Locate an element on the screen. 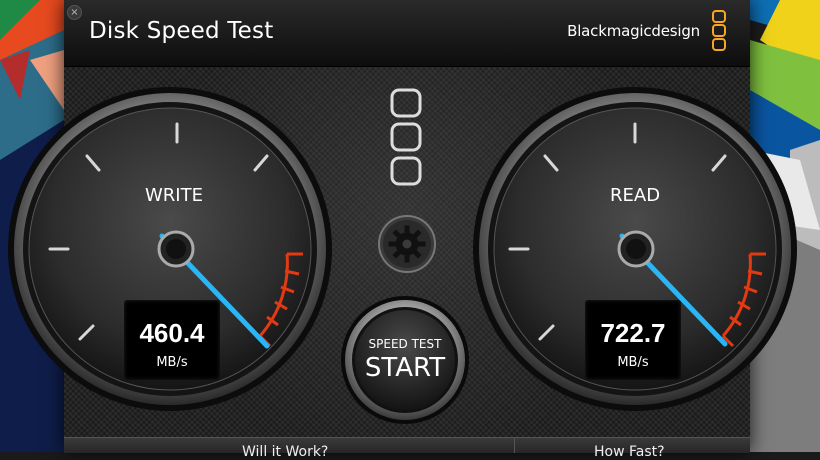  settings-button is located at coordinates (407, 244).